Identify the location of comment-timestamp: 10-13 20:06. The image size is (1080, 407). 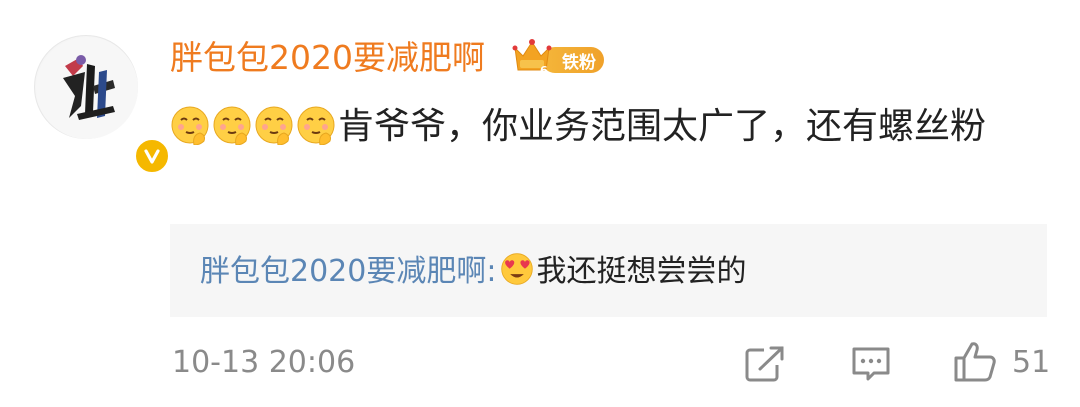
(264, 362).